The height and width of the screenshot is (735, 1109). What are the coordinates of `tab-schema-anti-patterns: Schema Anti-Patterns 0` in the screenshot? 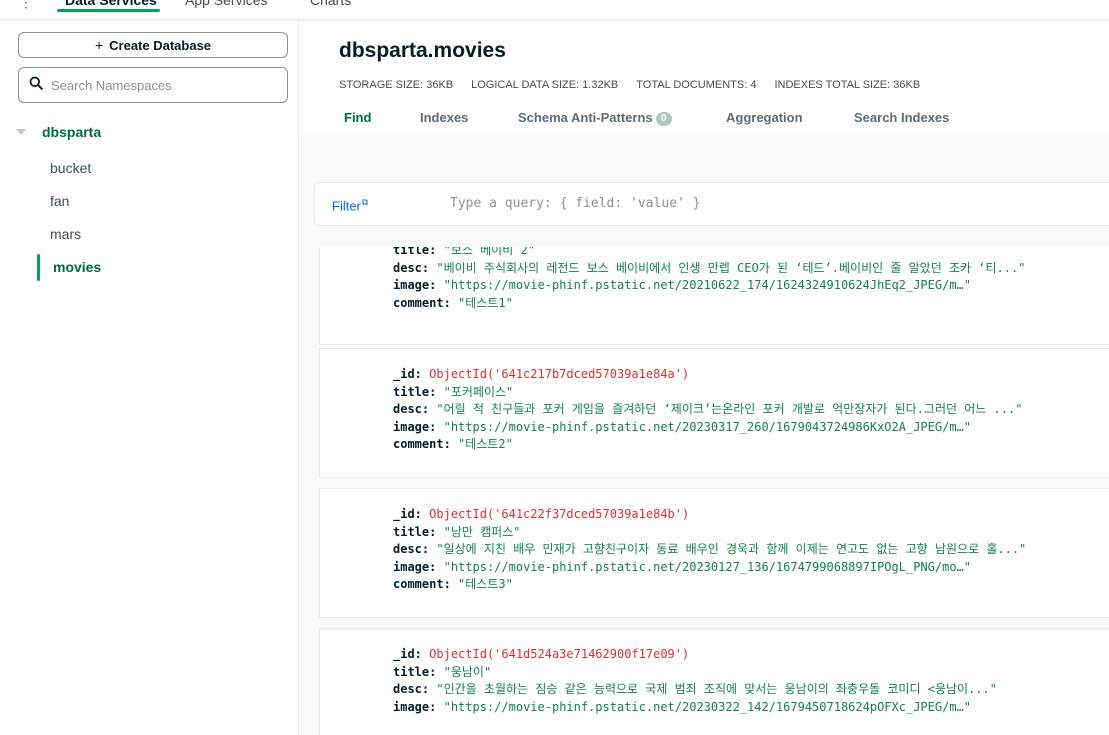 It's located at (595, 118).